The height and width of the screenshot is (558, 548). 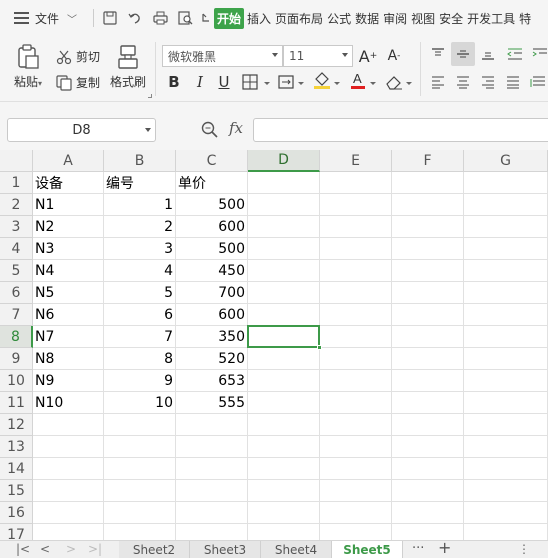 What do you see at coordinates (68, 403) in the screenshot?
I see `cell-a11: N10` at bounding box center [68, 403].